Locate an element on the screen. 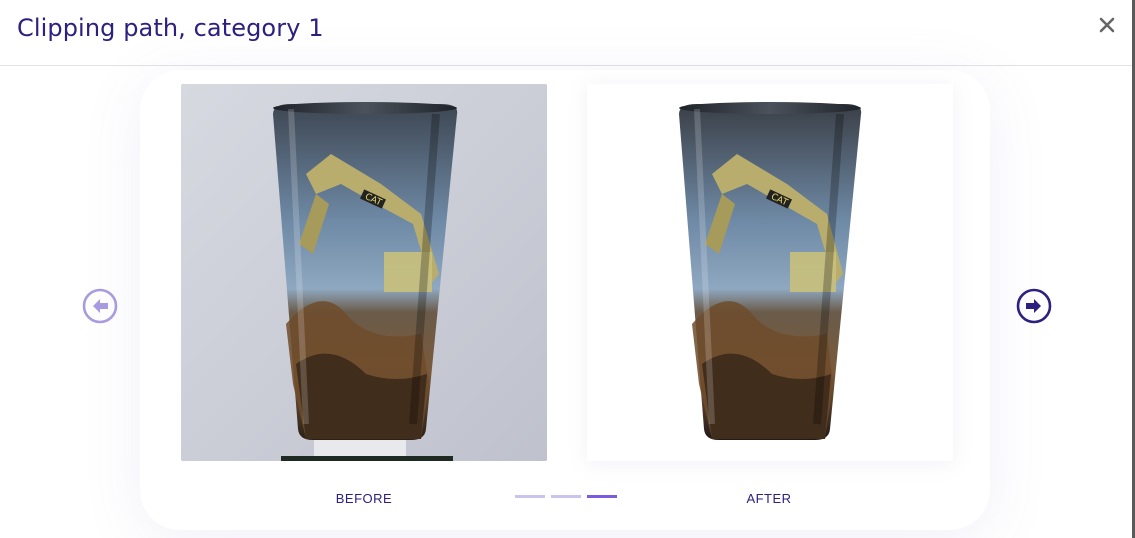 The width and height of the screenshot is (1135, 538). arrow-left-circle-icon is located at coordinates (100, 306).